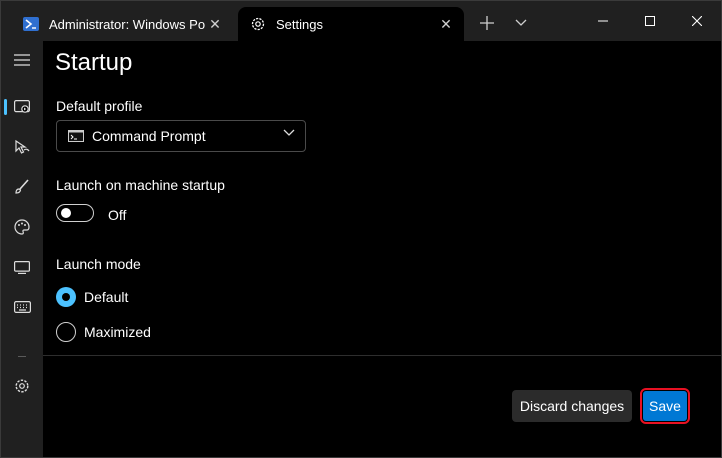 This screenshot has height=458, width=722. I want to click on nav-item-startup, so click(22, 107).